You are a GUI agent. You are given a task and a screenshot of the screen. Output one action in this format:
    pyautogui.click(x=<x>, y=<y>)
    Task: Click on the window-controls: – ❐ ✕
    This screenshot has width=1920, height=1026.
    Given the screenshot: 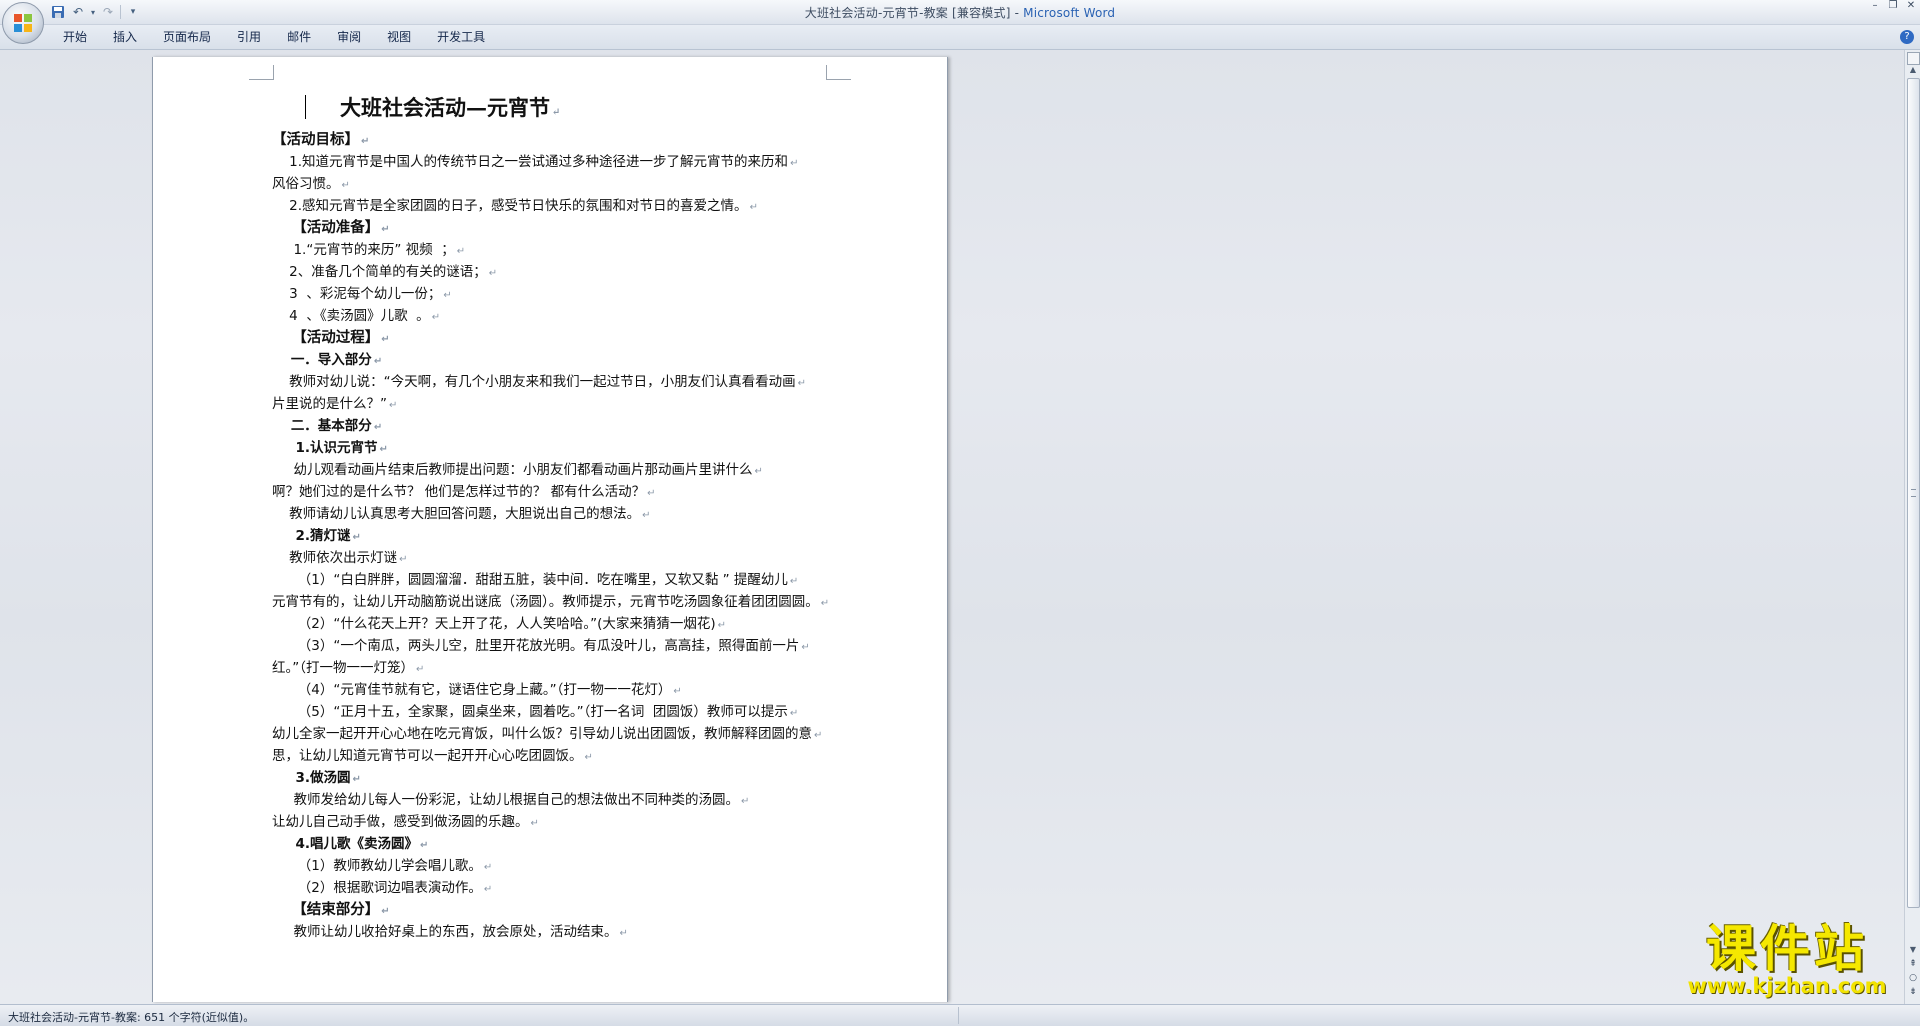 What is the action you would take?
    pyautogui.click(x=1893, y=7)
    